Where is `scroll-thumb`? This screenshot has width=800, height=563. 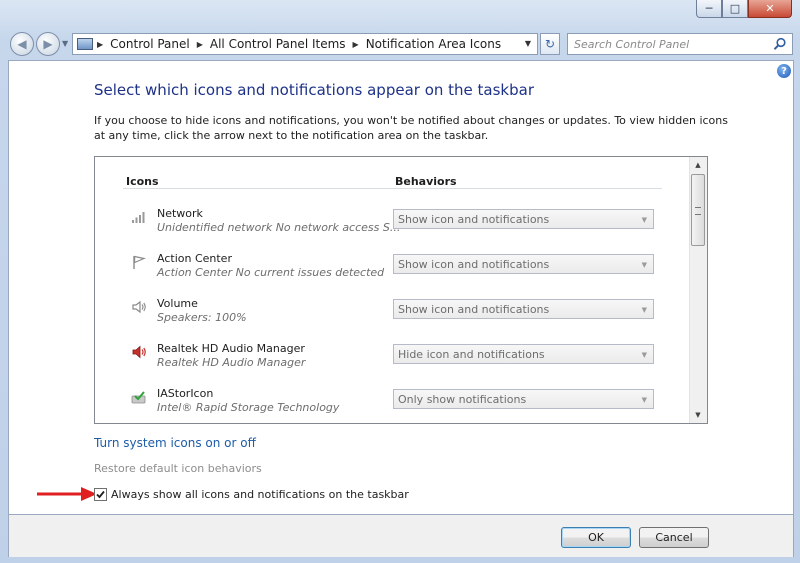 scroll-thumb is located at coordinates (698, 210).